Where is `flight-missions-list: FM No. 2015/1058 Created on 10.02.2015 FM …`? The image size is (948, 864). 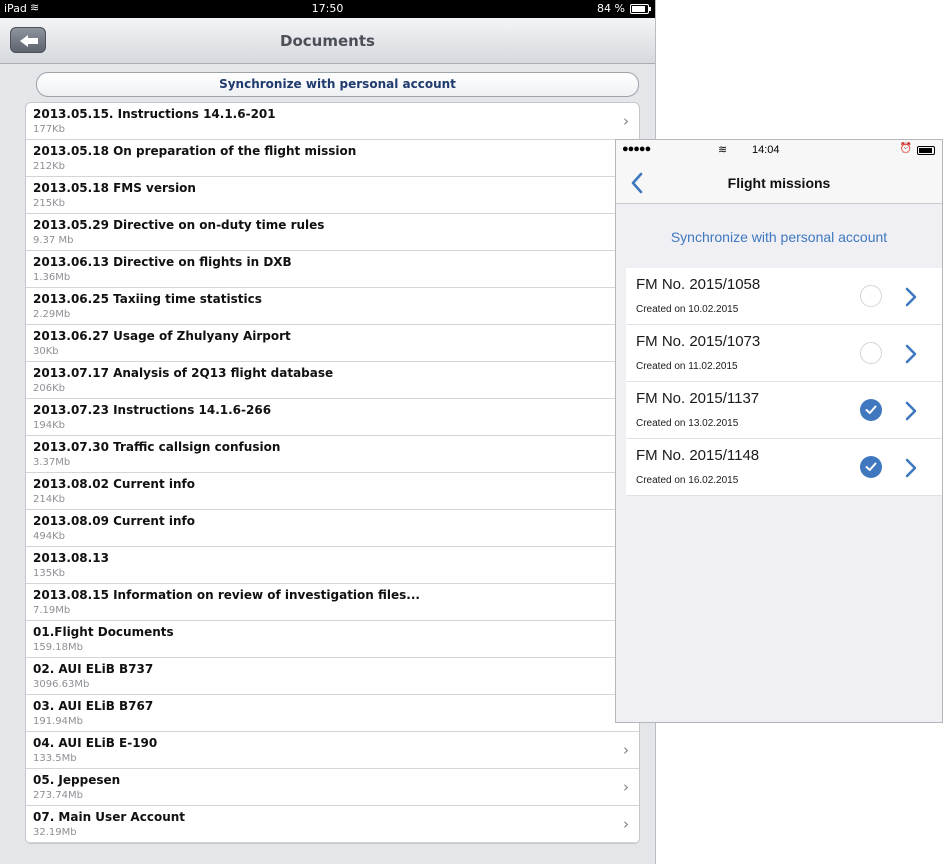
flight-missions-list: FM No. 2015/1058 Created on 10.02.2015 FM … is located at coordinates (784, 382).